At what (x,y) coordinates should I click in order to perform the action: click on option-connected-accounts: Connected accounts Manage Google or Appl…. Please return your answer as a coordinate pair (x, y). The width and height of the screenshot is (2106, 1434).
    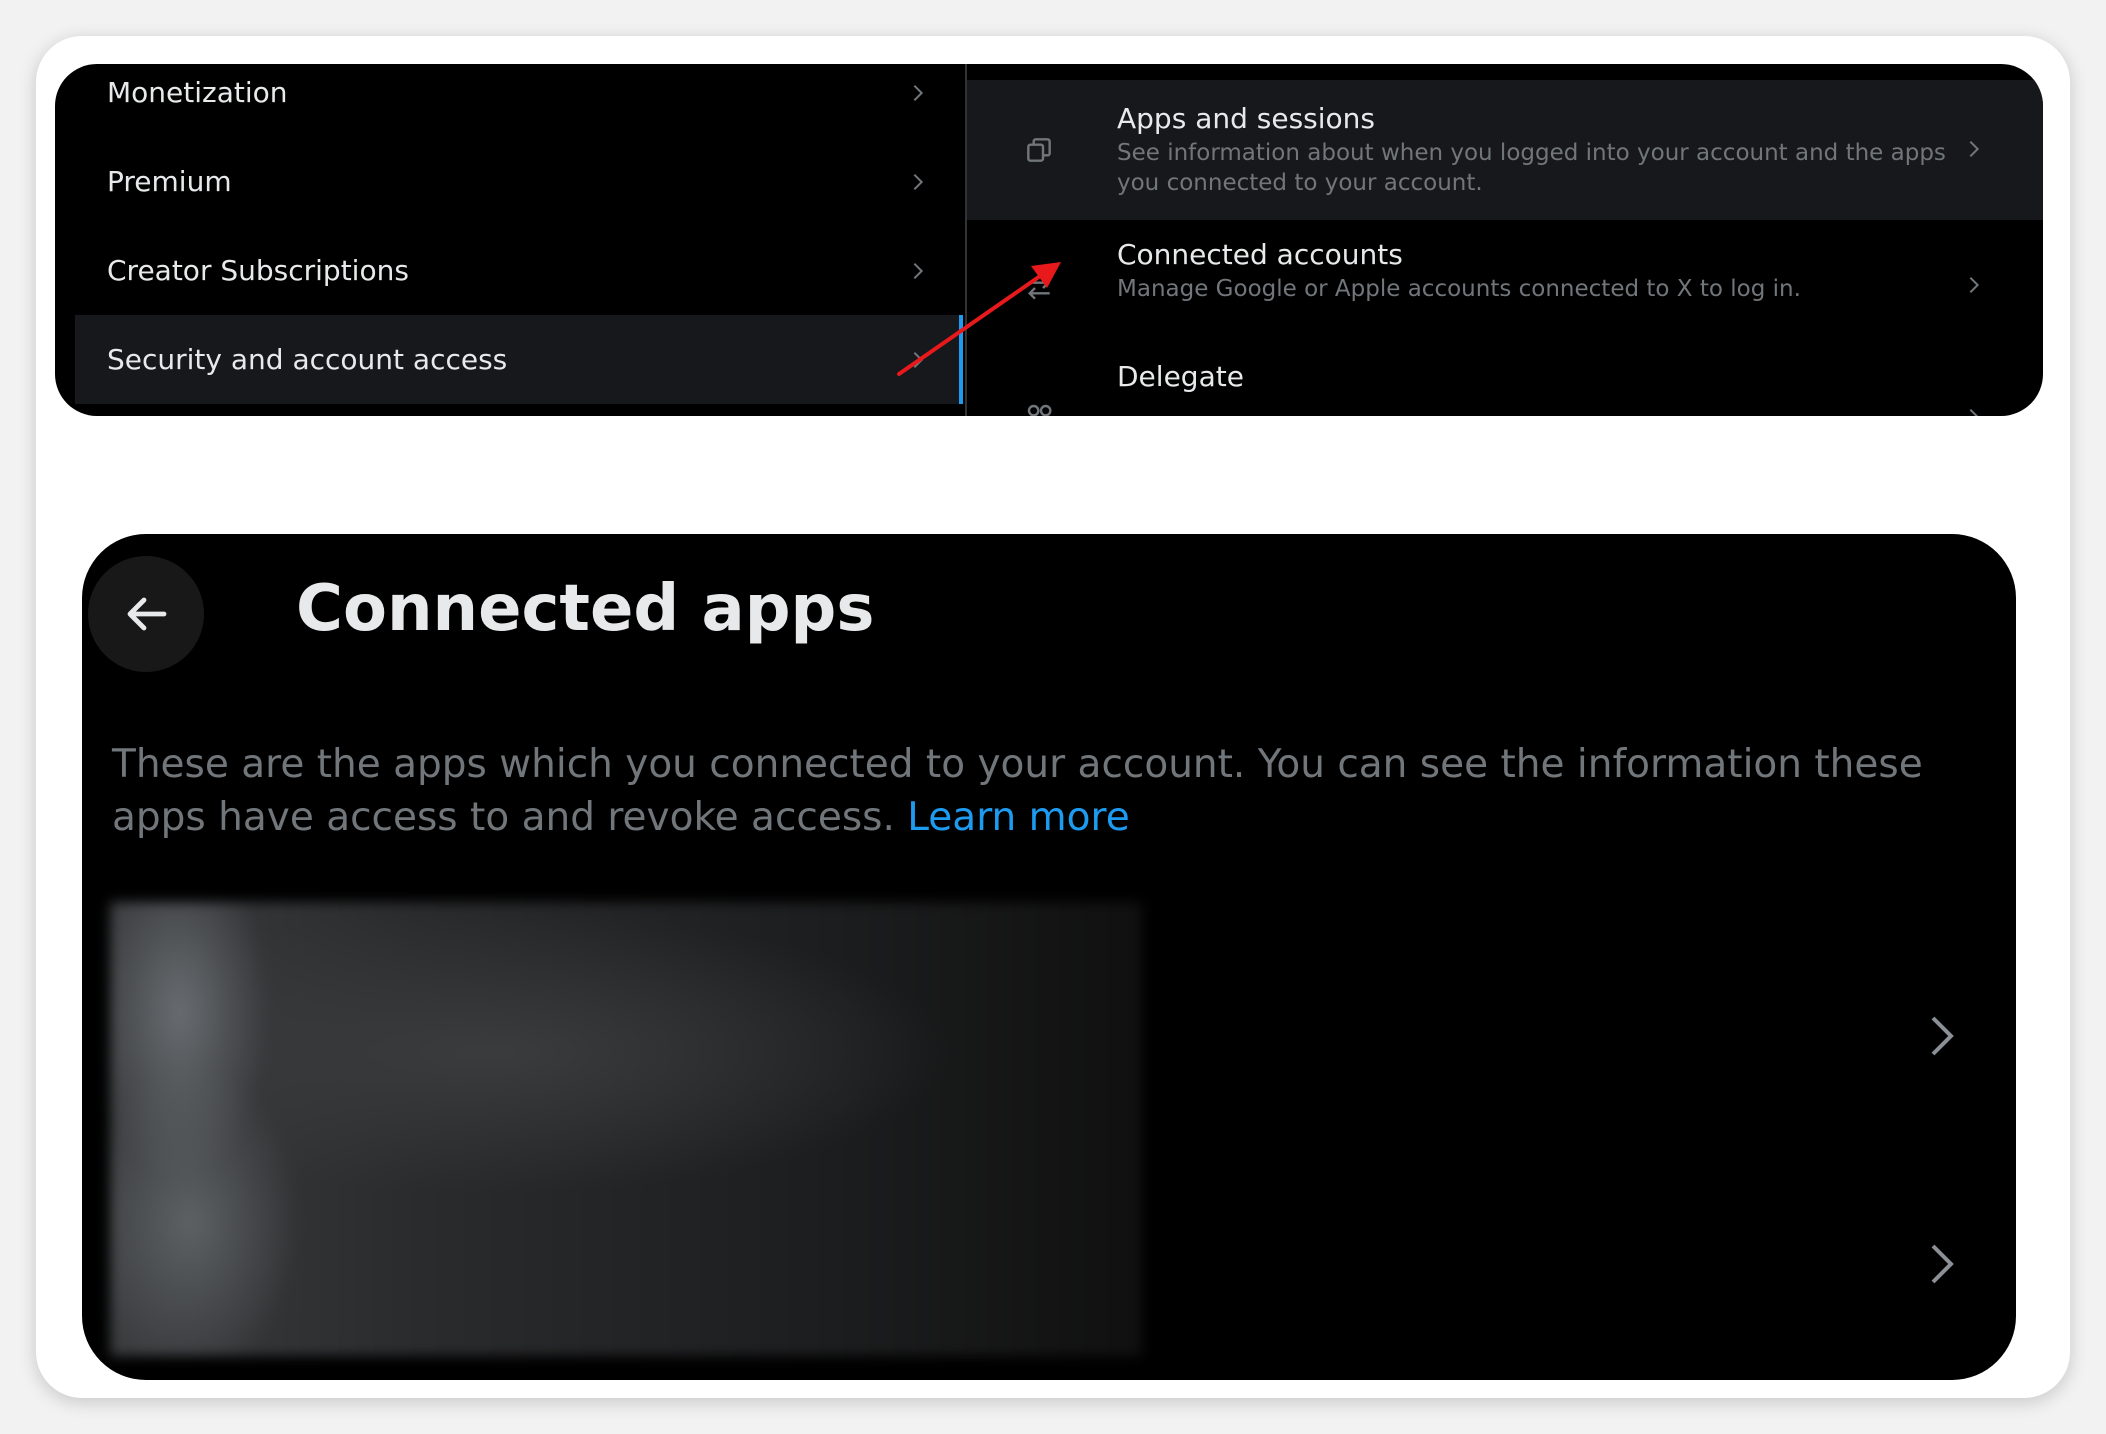
    Looking at the image, I should click on (1505, 285).